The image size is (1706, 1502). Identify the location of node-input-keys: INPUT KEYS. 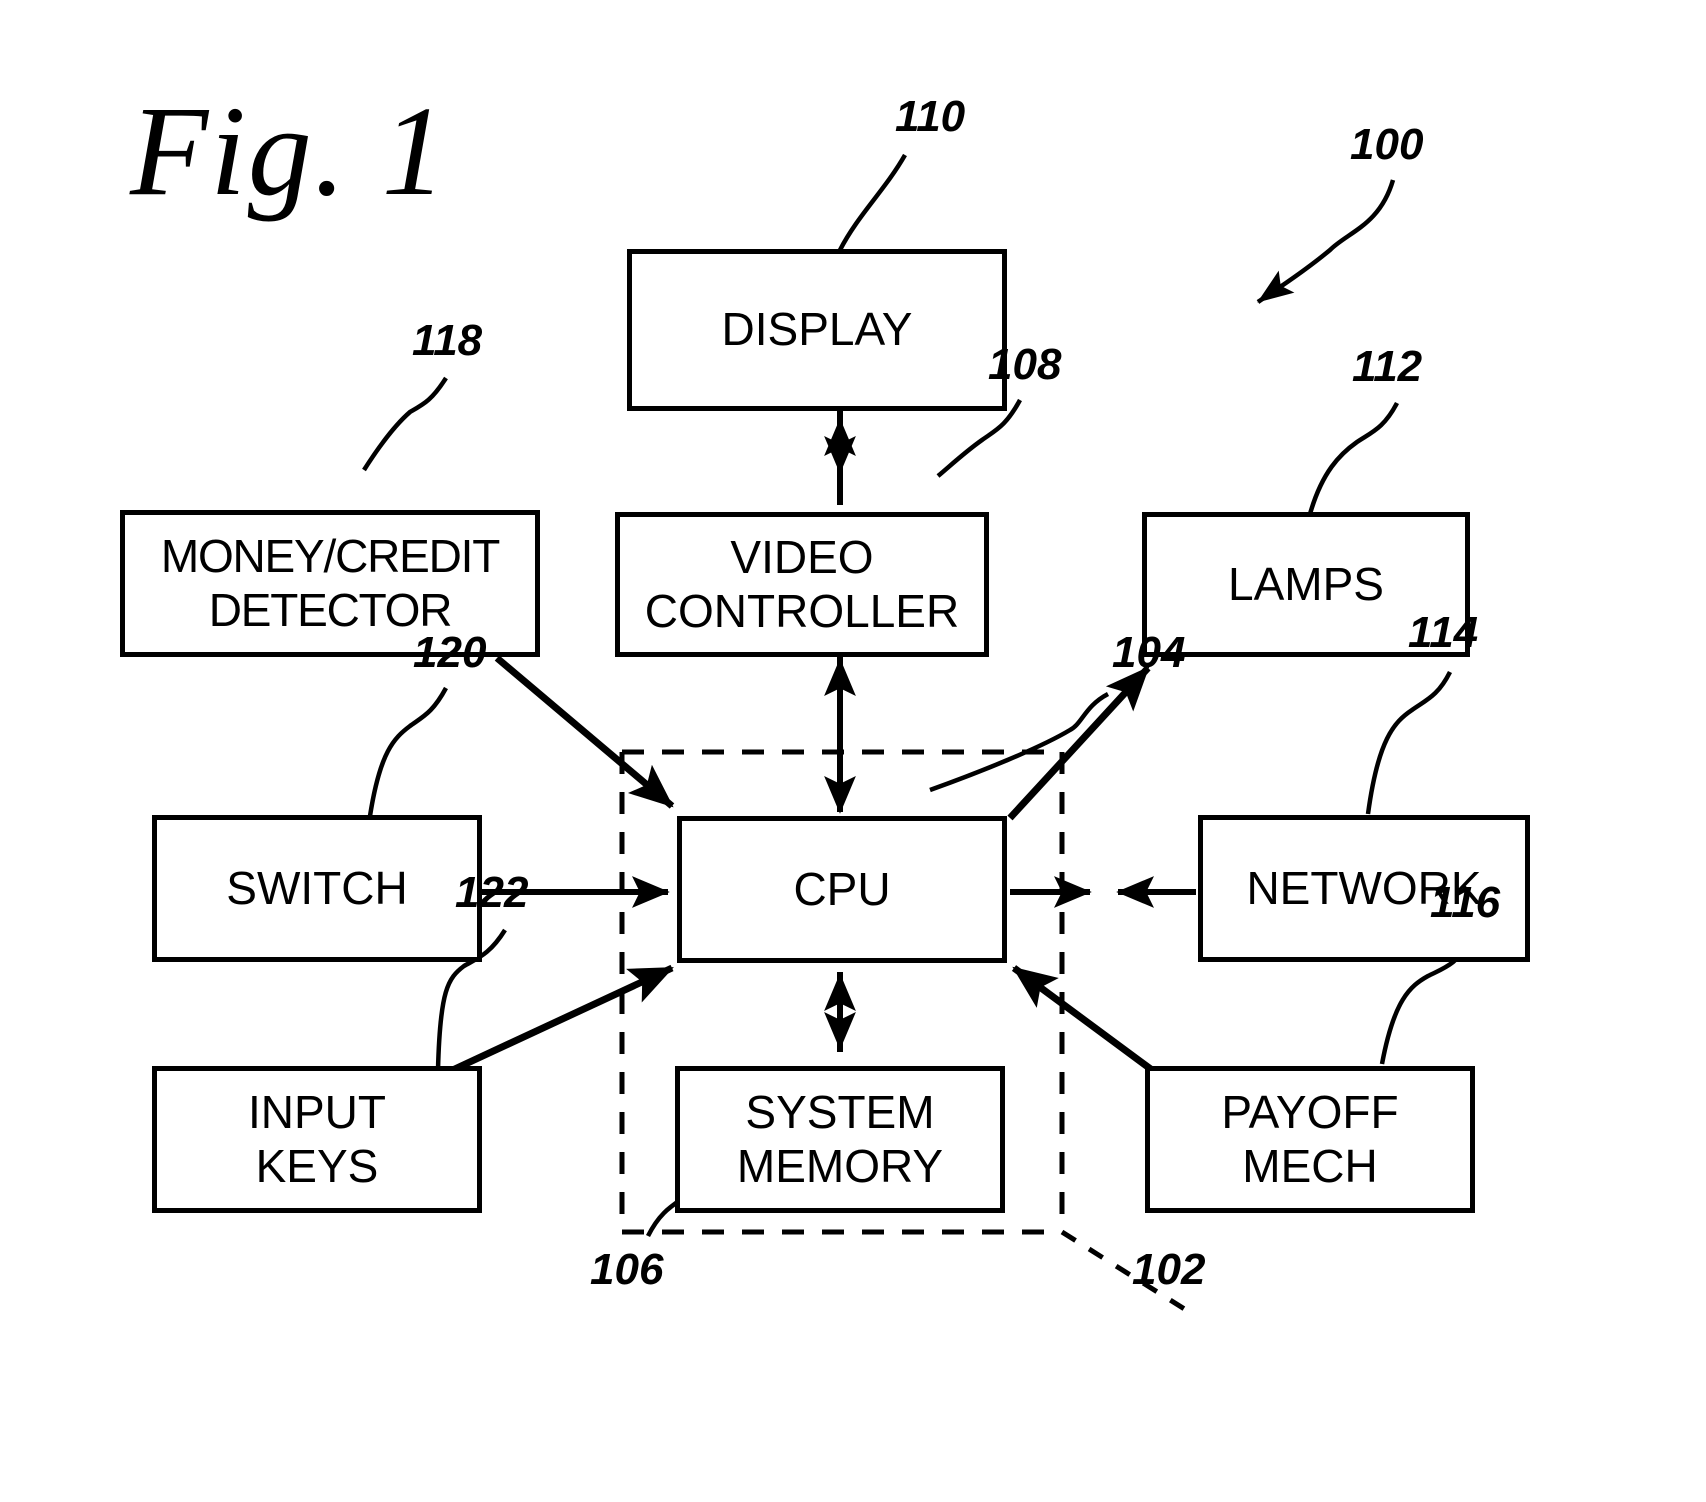
(317, 1139).